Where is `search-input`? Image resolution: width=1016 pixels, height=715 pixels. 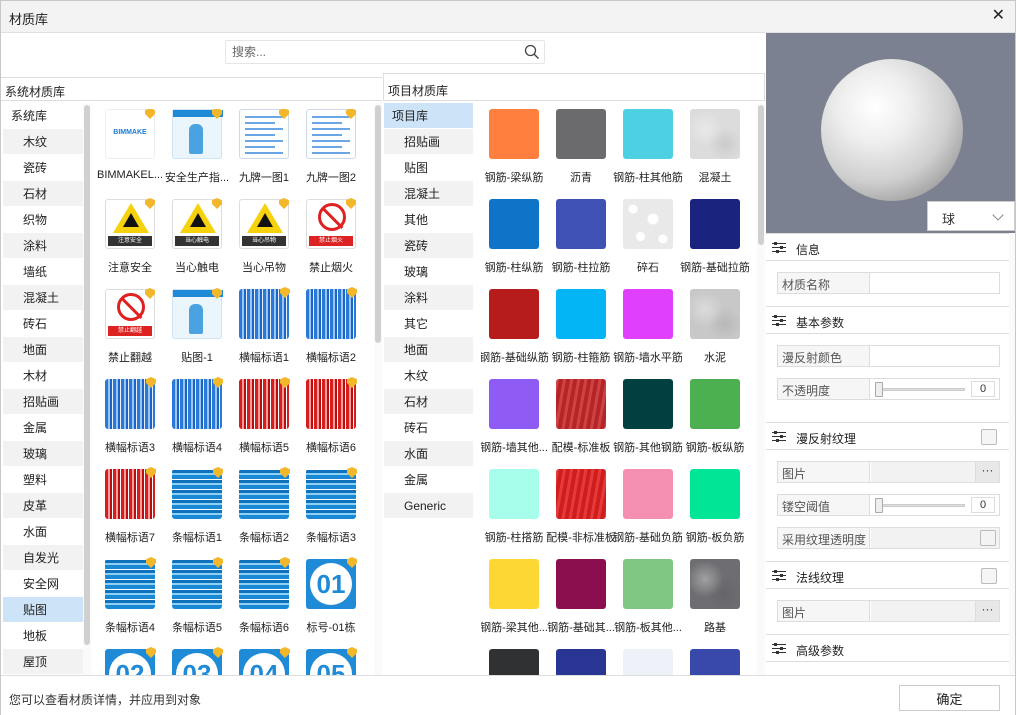
search-input is located at coordinates (372, 52).